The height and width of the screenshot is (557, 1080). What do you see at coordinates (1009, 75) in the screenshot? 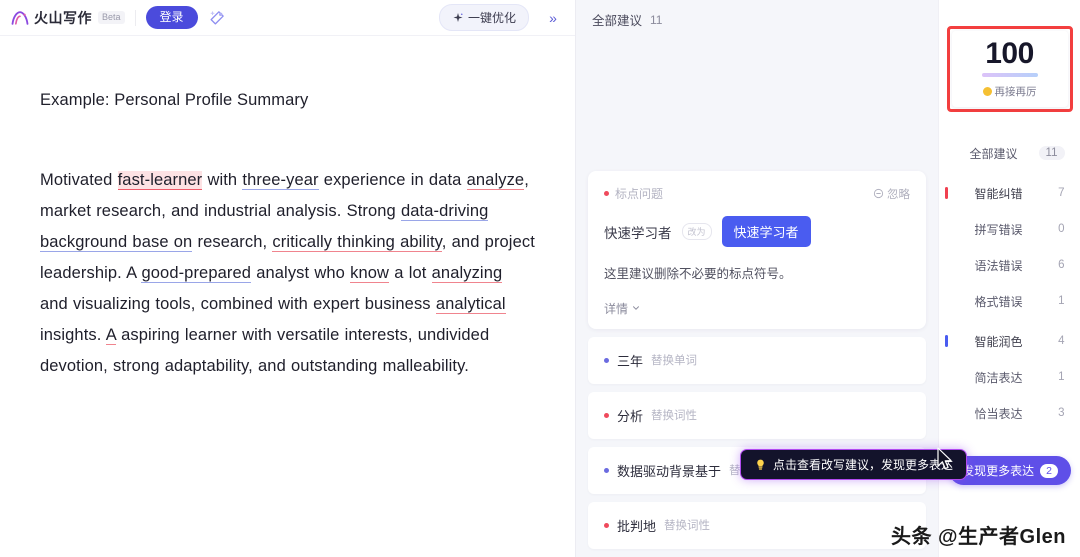
I see `score-underline-decoration` at bounding box center [1009, 75].